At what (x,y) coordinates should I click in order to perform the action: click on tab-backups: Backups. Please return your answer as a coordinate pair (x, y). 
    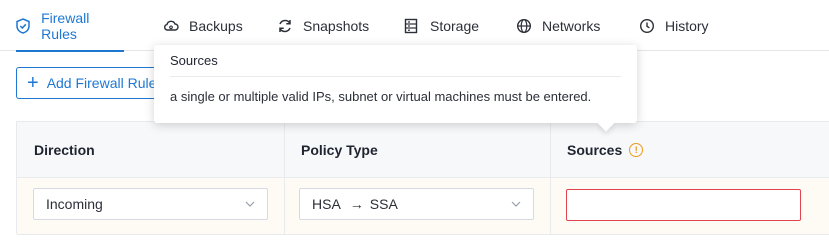
    Looking at the image, I should click on (203, 25).